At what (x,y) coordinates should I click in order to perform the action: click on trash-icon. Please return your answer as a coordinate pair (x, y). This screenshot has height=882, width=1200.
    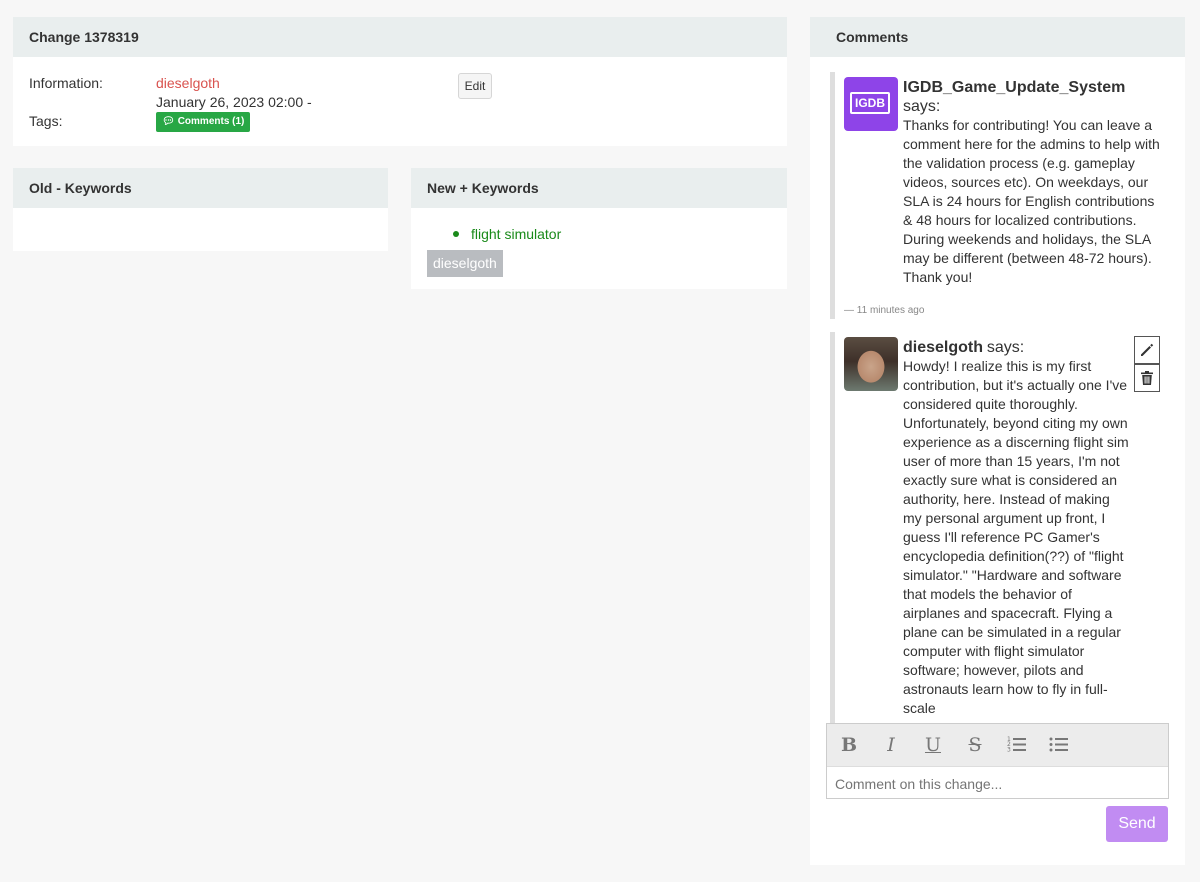
    Looking at the image, I should click on (1147, 378).